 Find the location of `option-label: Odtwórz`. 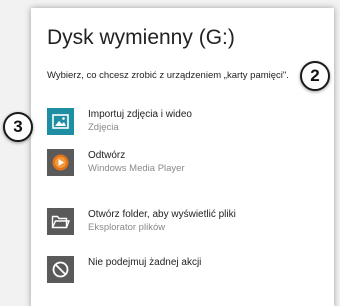

option-label: Odtwórz is located at coordinates (107, 155).